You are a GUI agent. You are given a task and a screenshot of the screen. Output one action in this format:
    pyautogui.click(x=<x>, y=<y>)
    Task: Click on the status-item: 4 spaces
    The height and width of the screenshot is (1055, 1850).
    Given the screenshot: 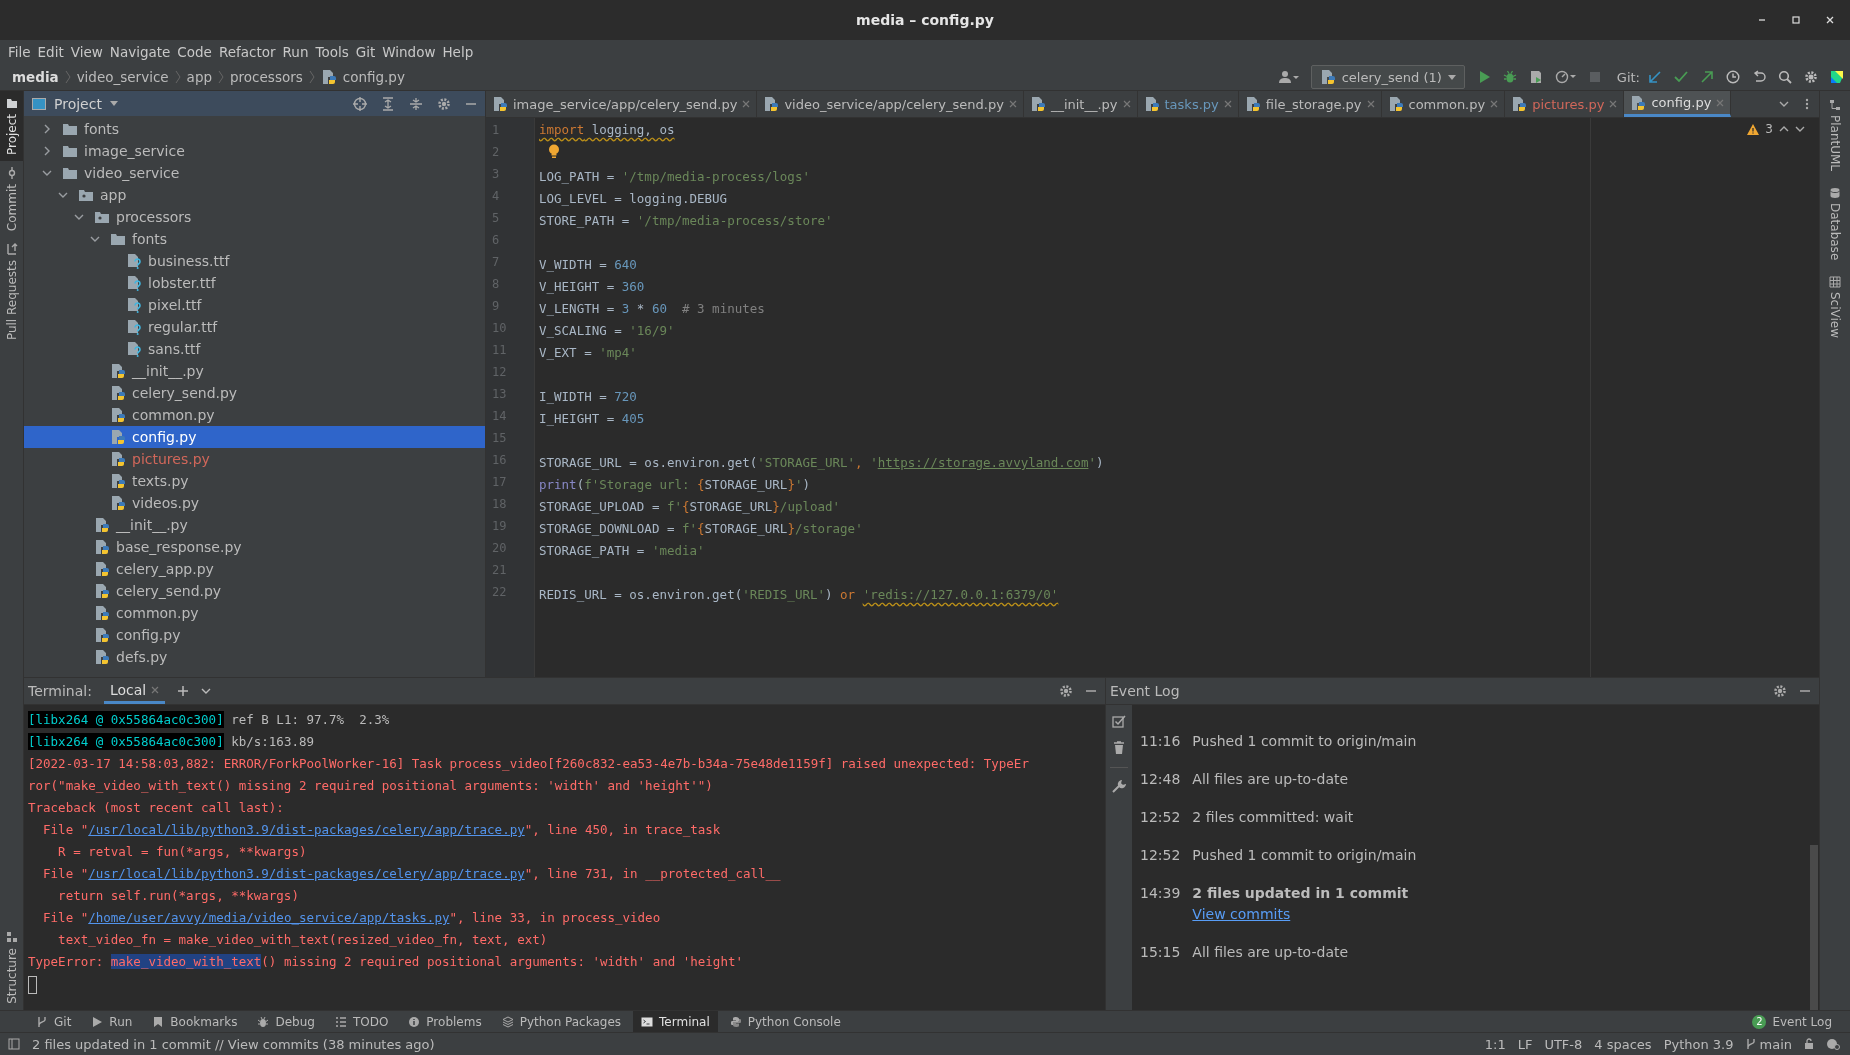 What is the action you would take?
    pyautogui.click(x=1623, y=1044)
    